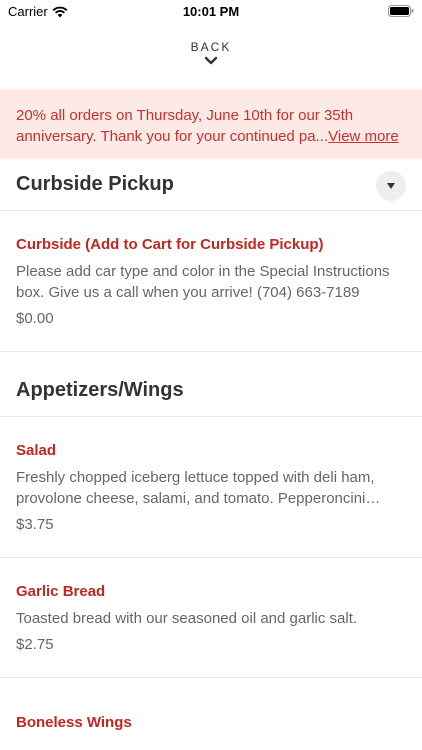 The image size is (422, 750). I want to click on item-price: $3.75, so click(35, 524).